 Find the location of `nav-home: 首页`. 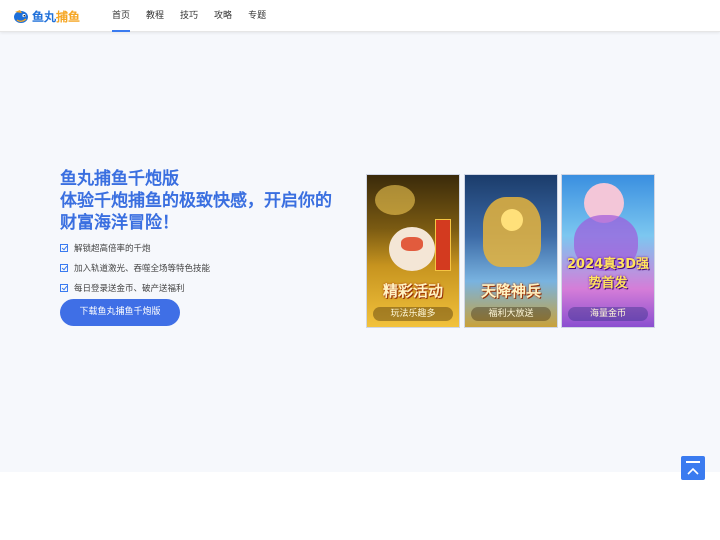

nav-home: 首页 is located at coordinates (121, 16).